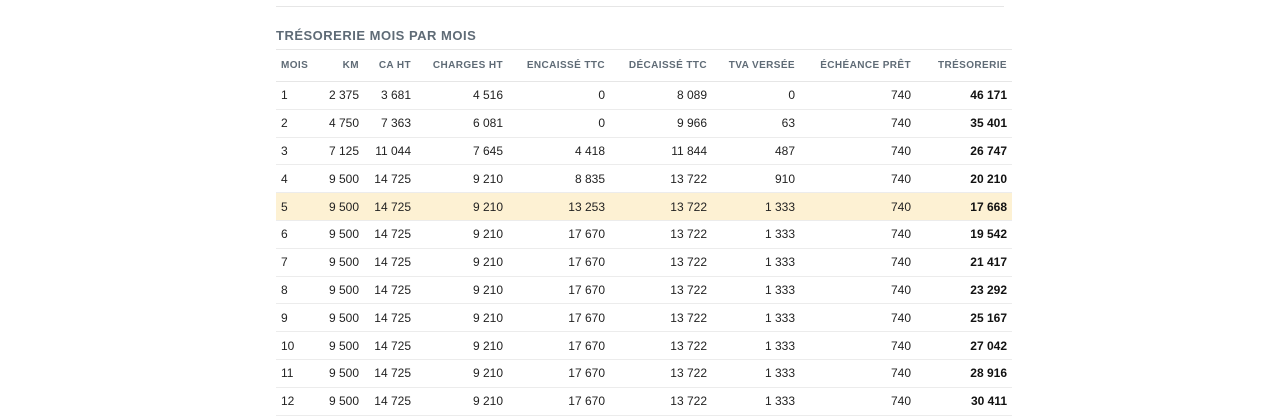 This screenshot has height=416, width=1280. I want to click on column-header-decaisse-ttc: DÉCAISSÉ TTC, so click(661, 65).